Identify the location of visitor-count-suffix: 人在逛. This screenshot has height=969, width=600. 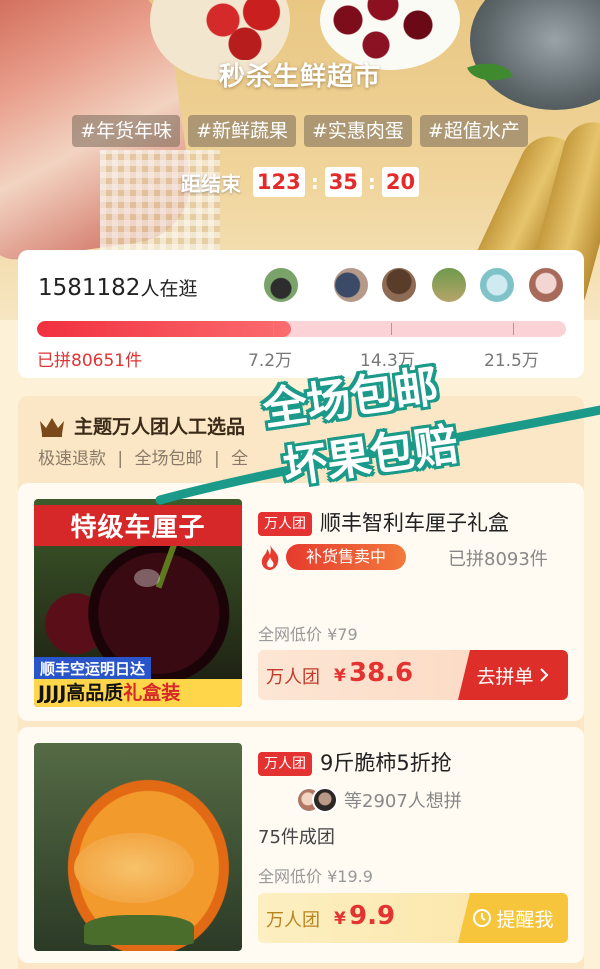
(169, 289).